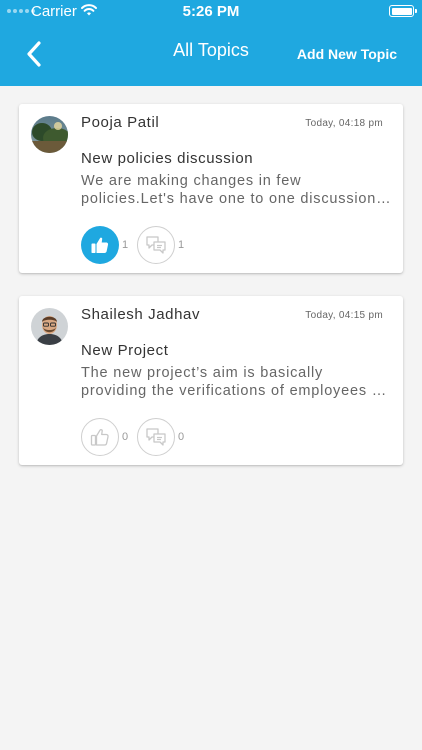 This screenshot has width=422, height=750. What do you see at coordinates (211, 43) in the screenshot?
I see `navigation-header: Carrier 5:26 PM All Topics Add New Topic` at bounding box center [211, 43].